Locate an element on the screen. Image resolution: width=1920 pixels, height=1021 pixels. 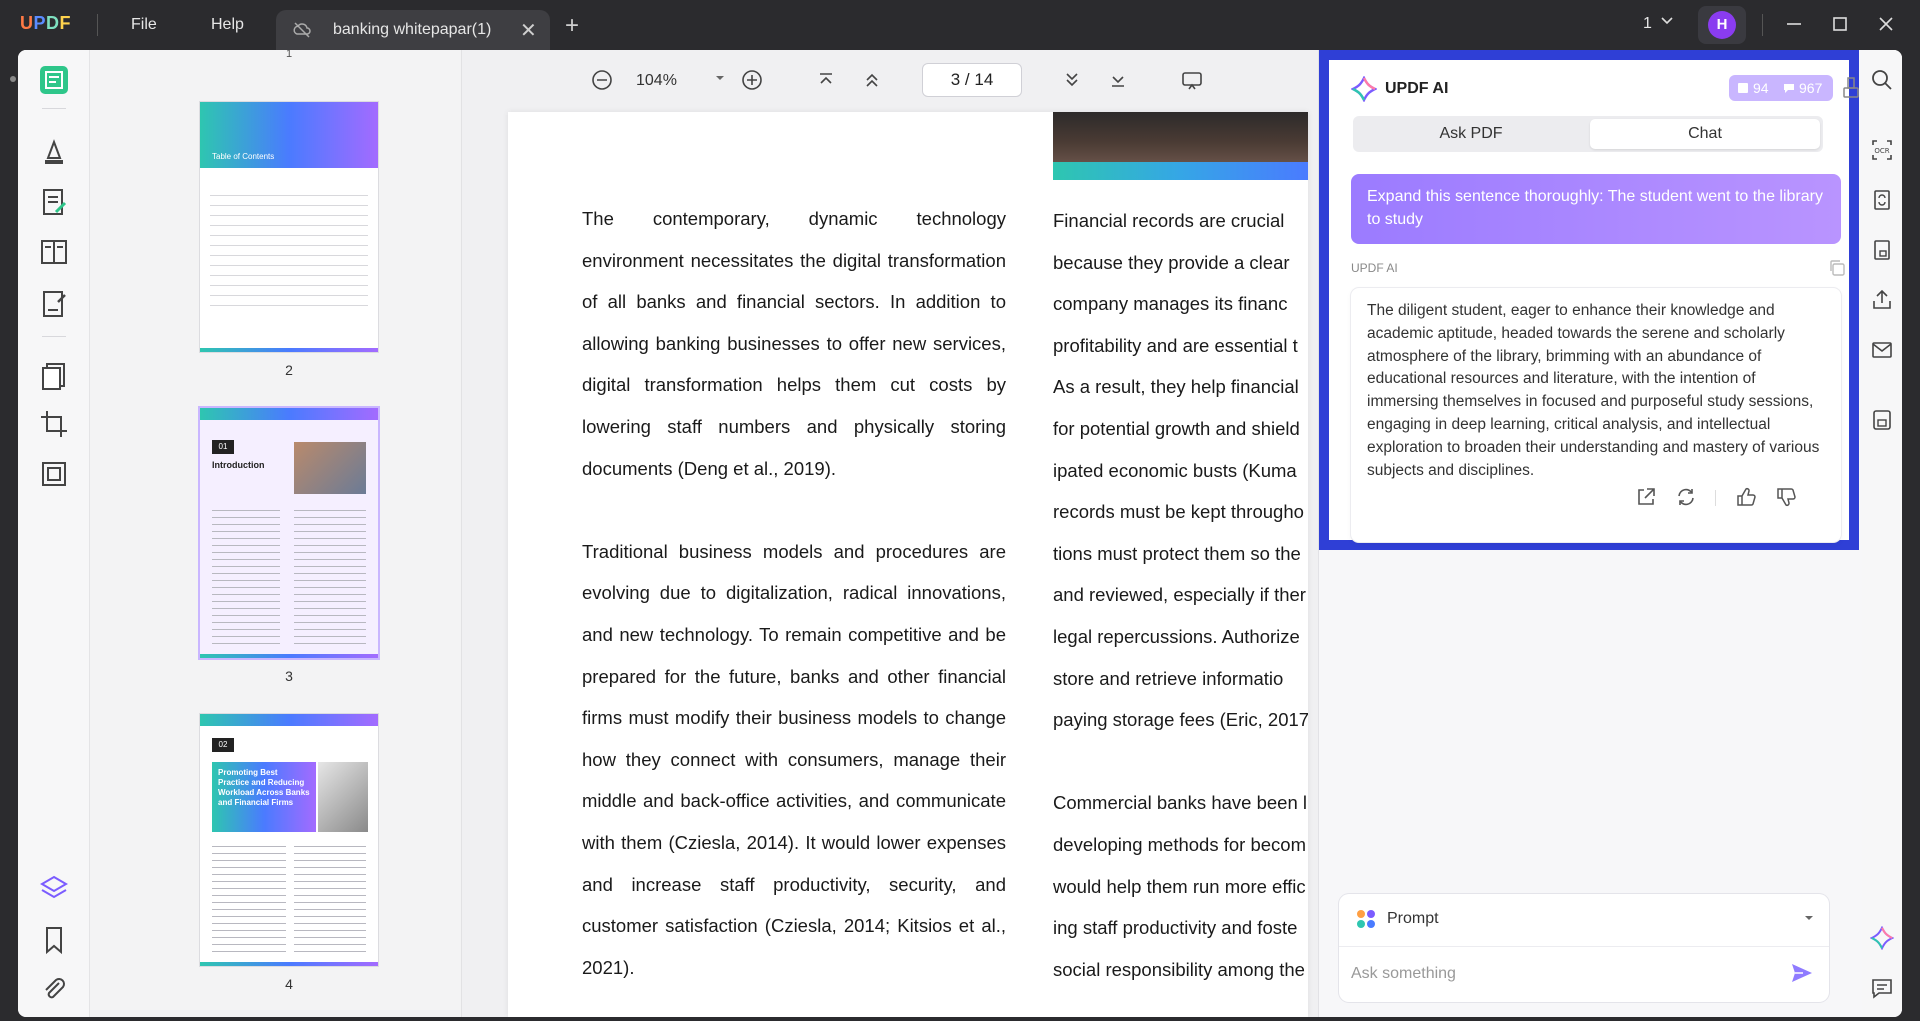
maximize-icon is located at coordinates (1840, 24).